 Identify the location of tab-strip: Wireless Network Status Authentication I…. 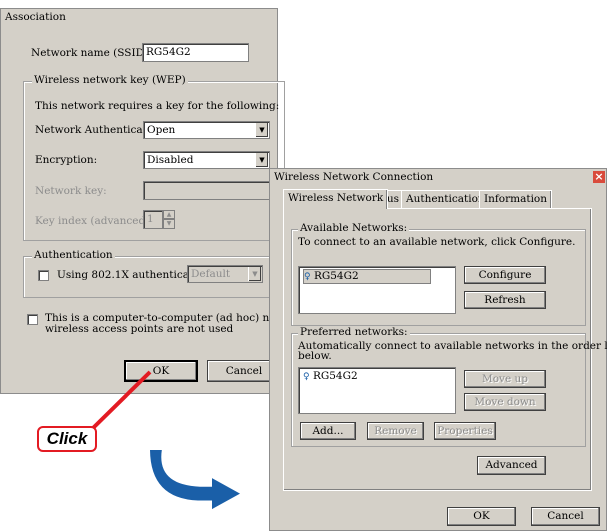
(443, 199).